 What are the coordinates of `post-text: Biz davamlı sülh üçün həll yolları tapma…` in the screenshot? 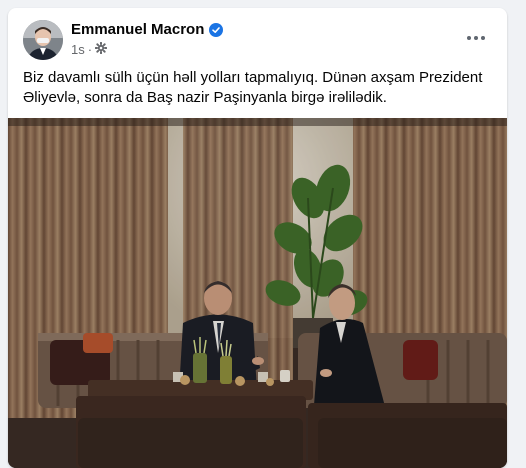 It's located at (253, 87).